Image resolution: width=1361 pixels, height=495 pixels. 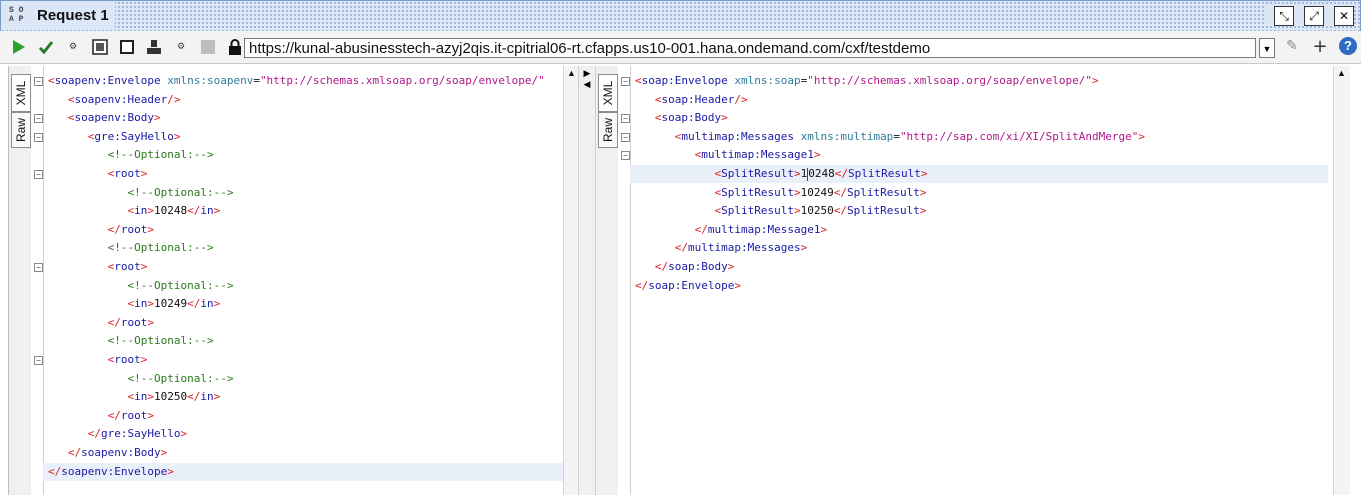 What do you see at coordinates (1348, 46) in the screenshot?
I see `help-icon: ?` at bounding box center [1348, 46].